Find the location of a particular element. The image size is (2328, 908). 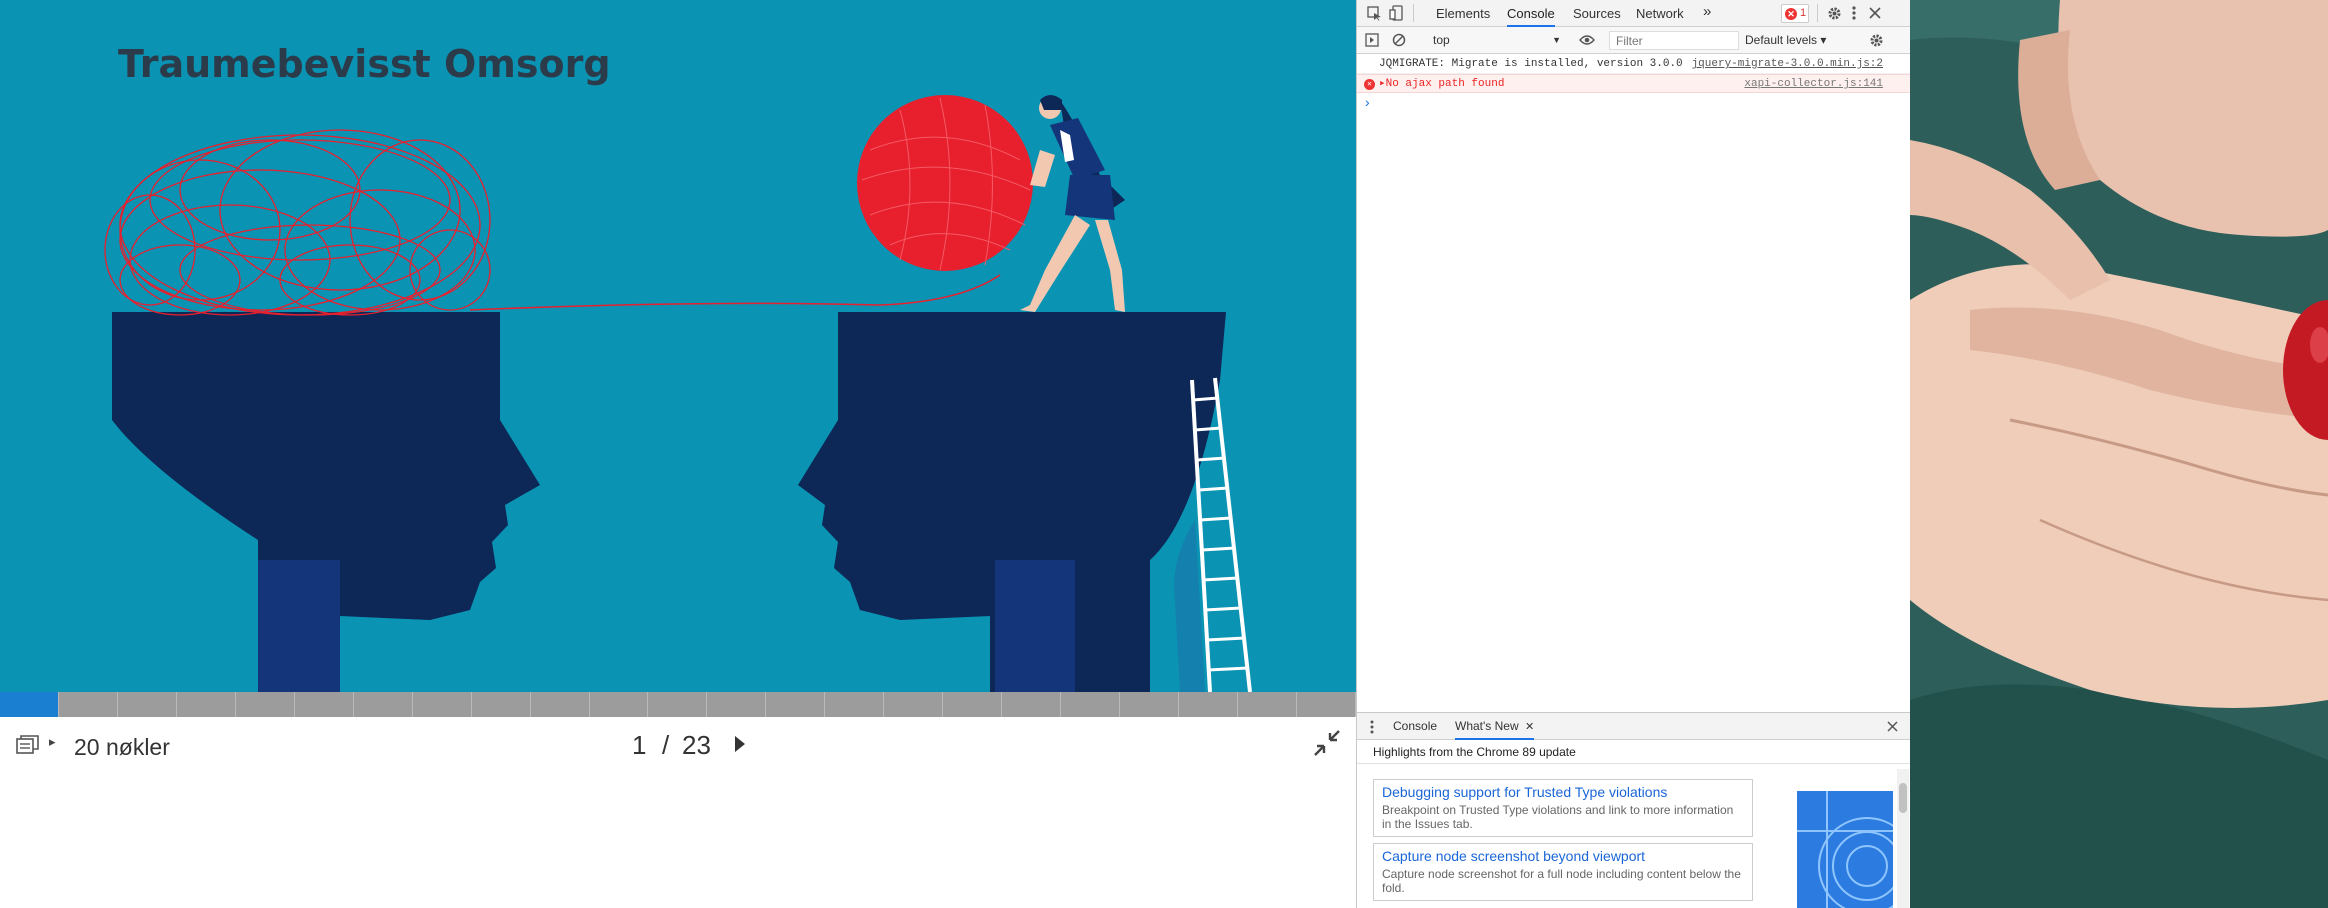

inspect-element-icon is located at coordinates (1374, 13).